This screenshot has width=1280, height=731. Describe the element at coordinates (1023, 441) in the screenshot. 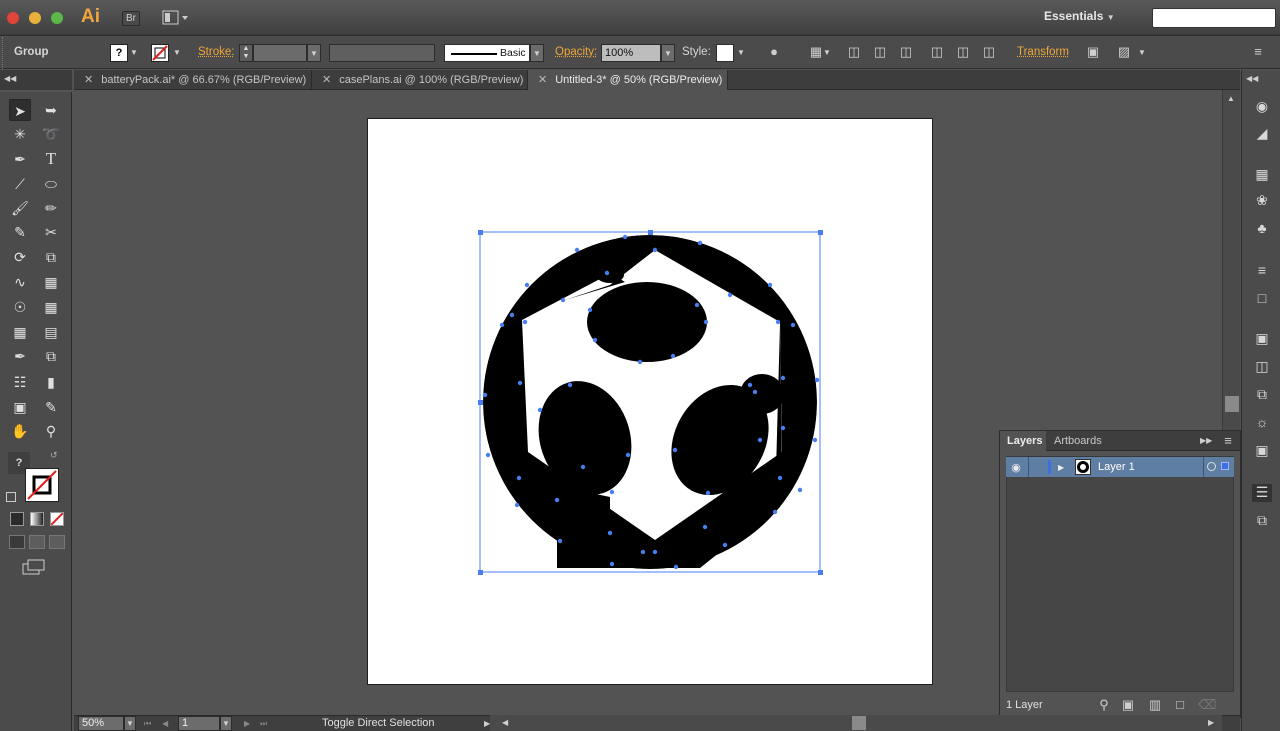

I see `tab-layers: Layers` at that location.